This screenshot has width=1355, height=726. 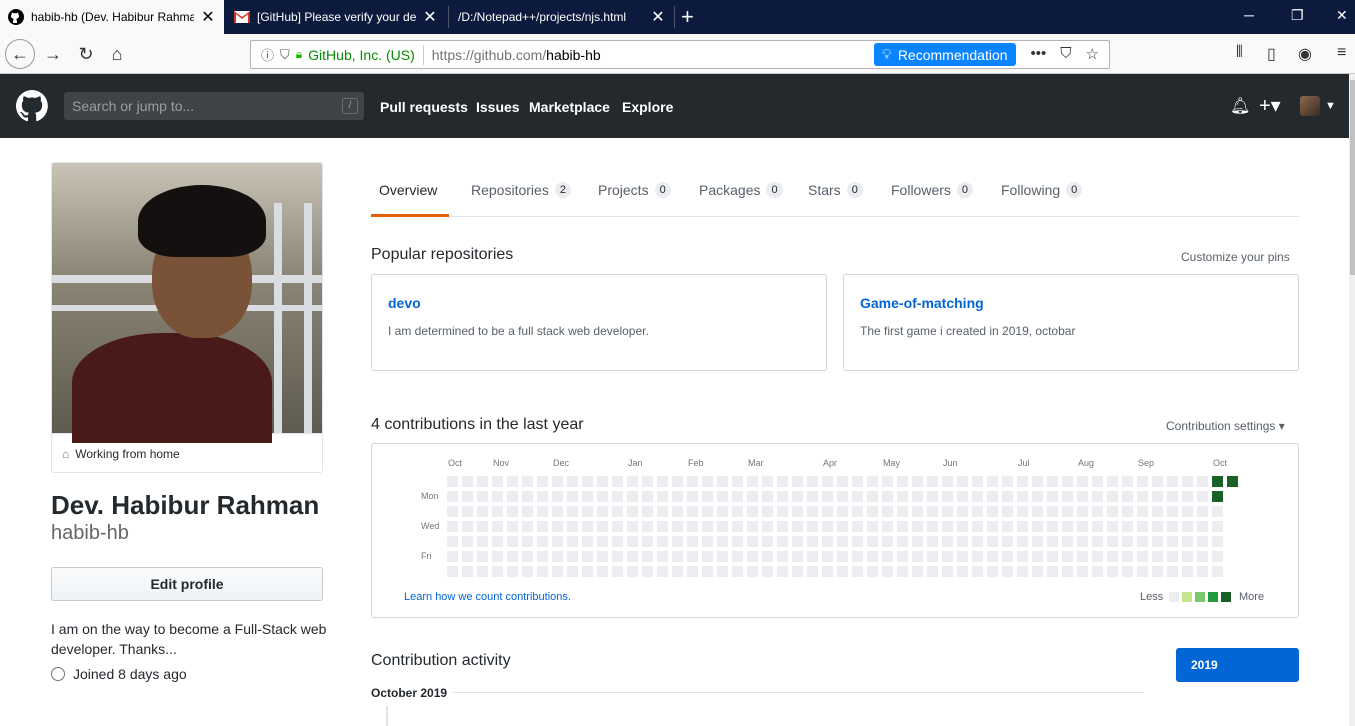 What do you see at coordinates (741, 190) in the screenshot?
I see `tab-packages: Packages 0` at bounding box center [741, 190].